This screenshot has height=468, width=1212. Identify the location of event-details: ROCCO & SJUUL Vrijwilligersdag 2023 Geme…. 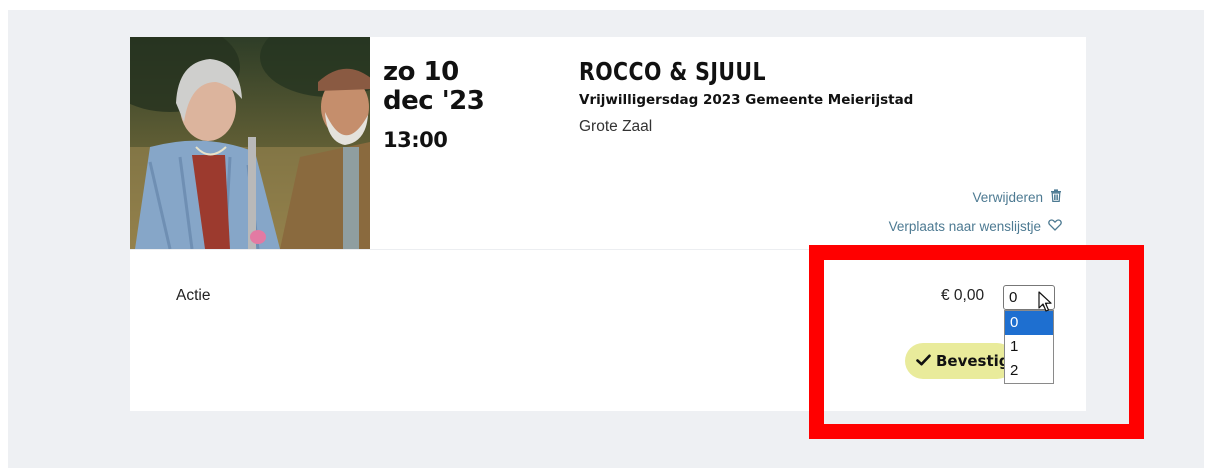
(746, 97).